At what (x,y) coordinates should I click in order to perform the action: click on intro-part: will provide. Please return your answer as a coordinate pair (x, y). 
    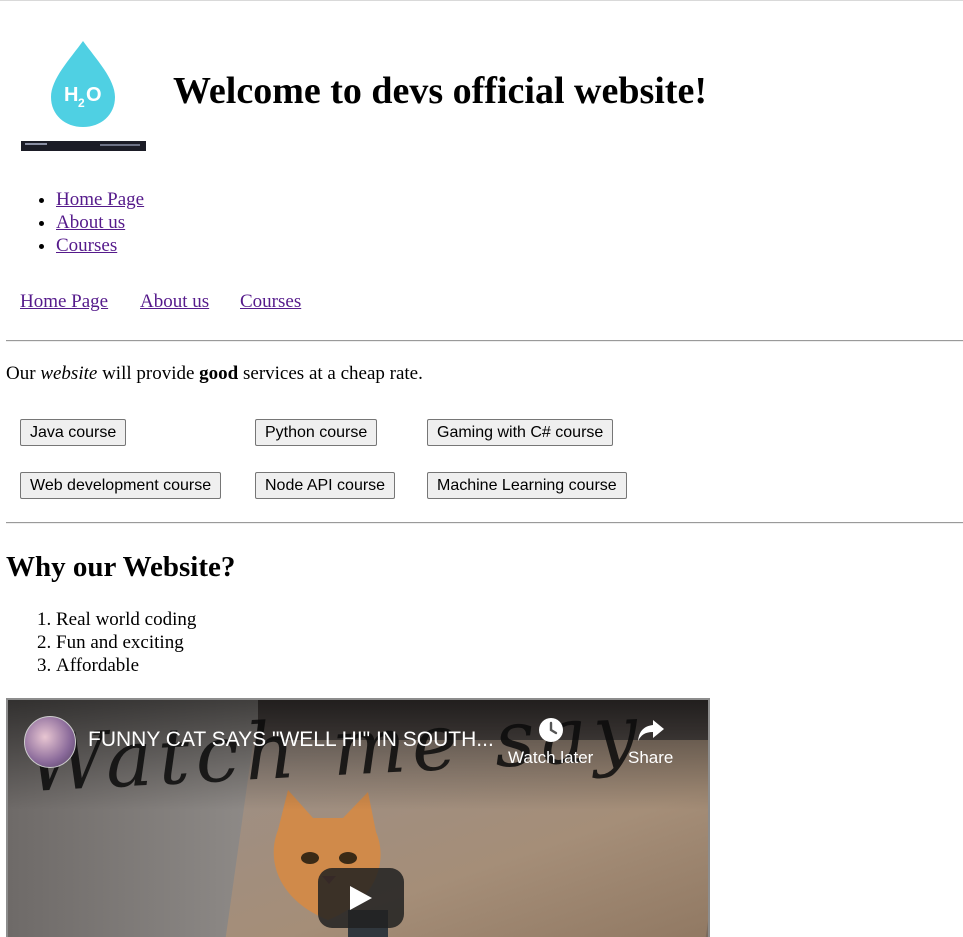
    Looking at the image, I should click on (148, 373).